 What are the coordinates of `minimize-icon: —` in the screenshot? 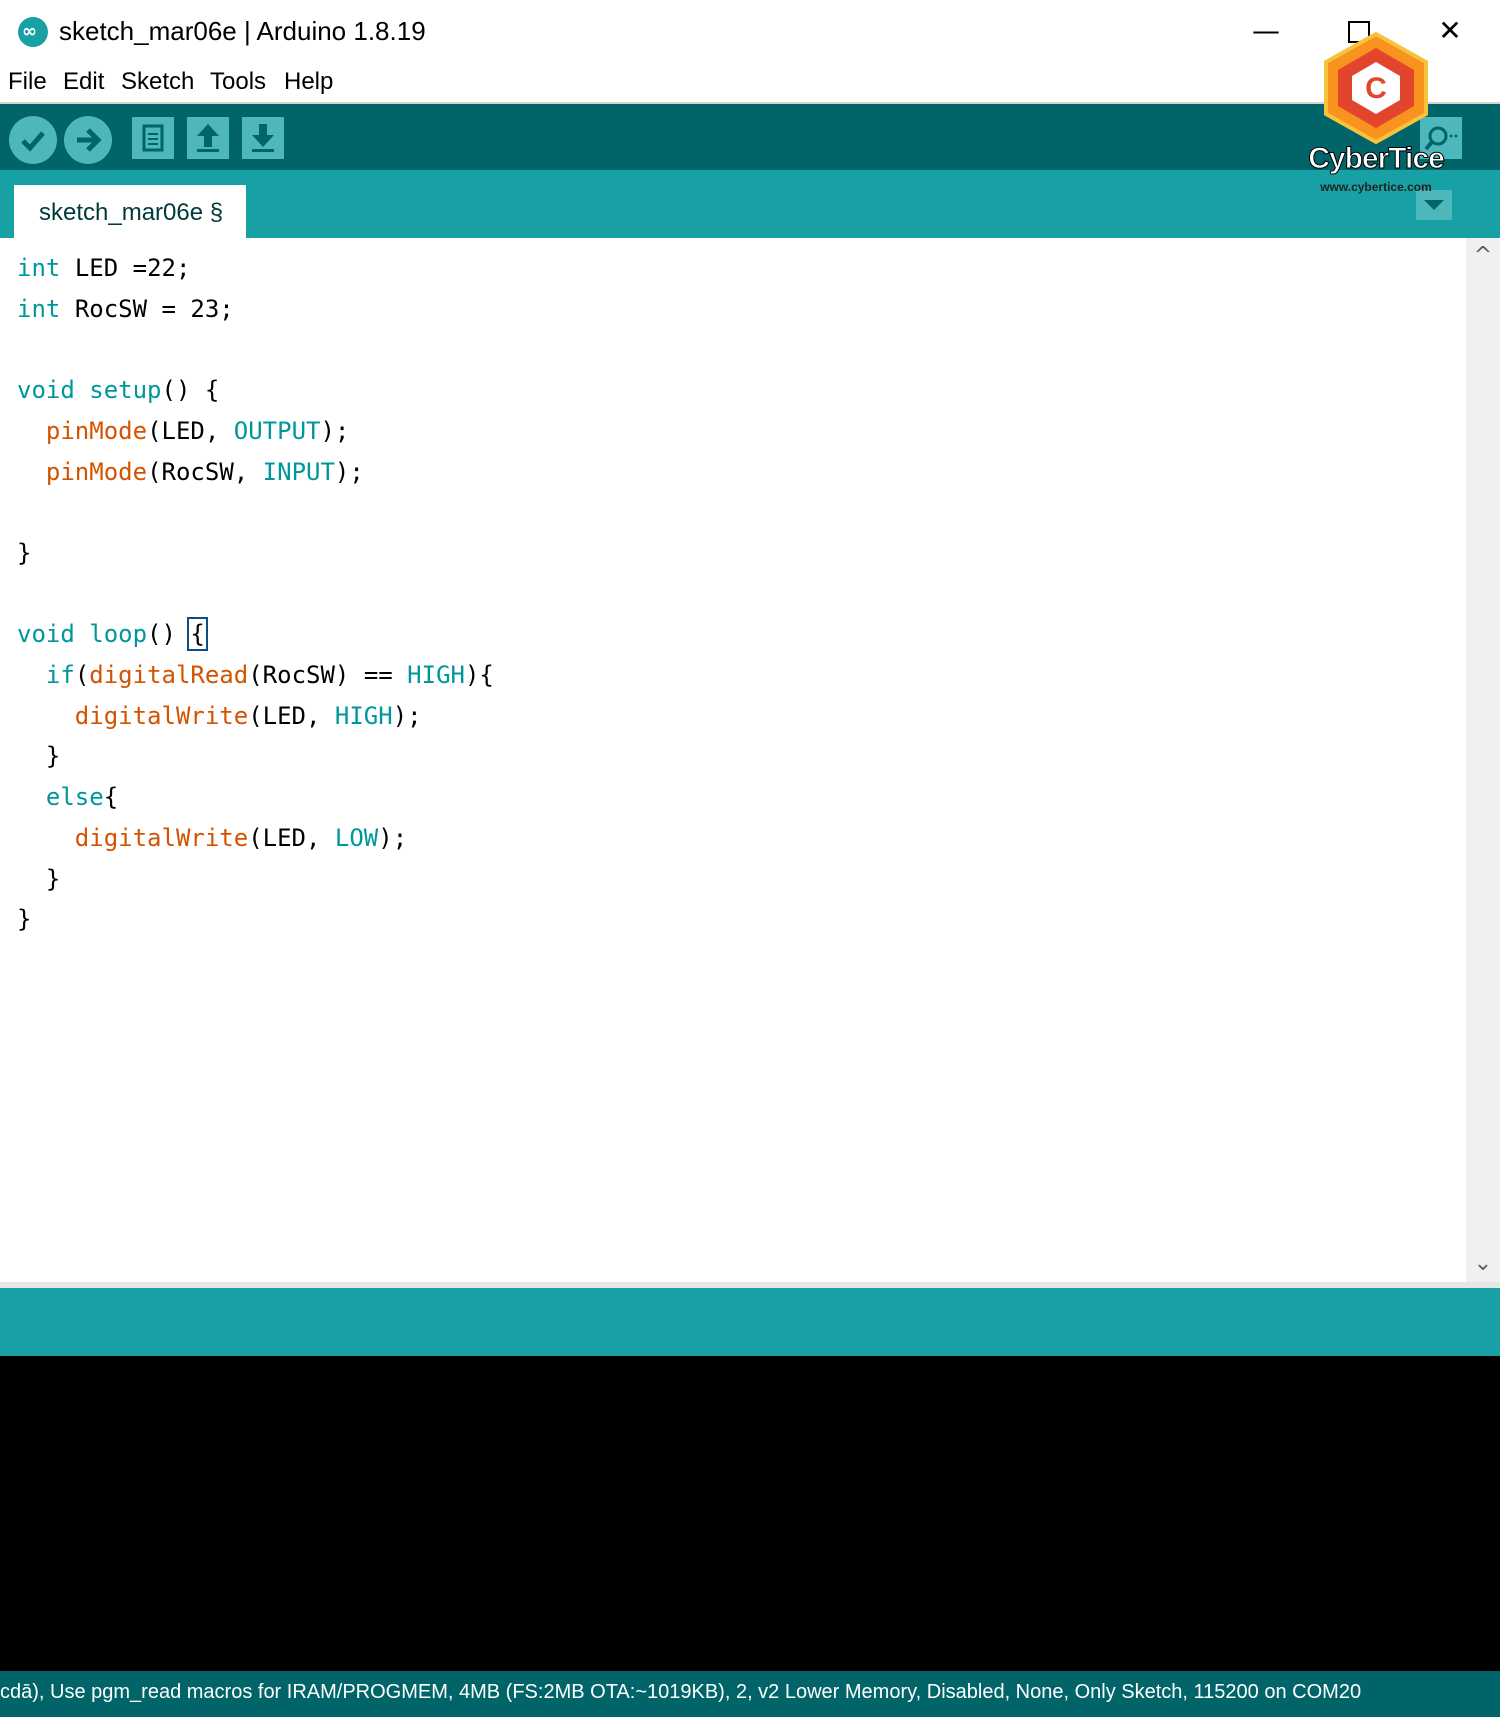 It's located at (1266, 30).